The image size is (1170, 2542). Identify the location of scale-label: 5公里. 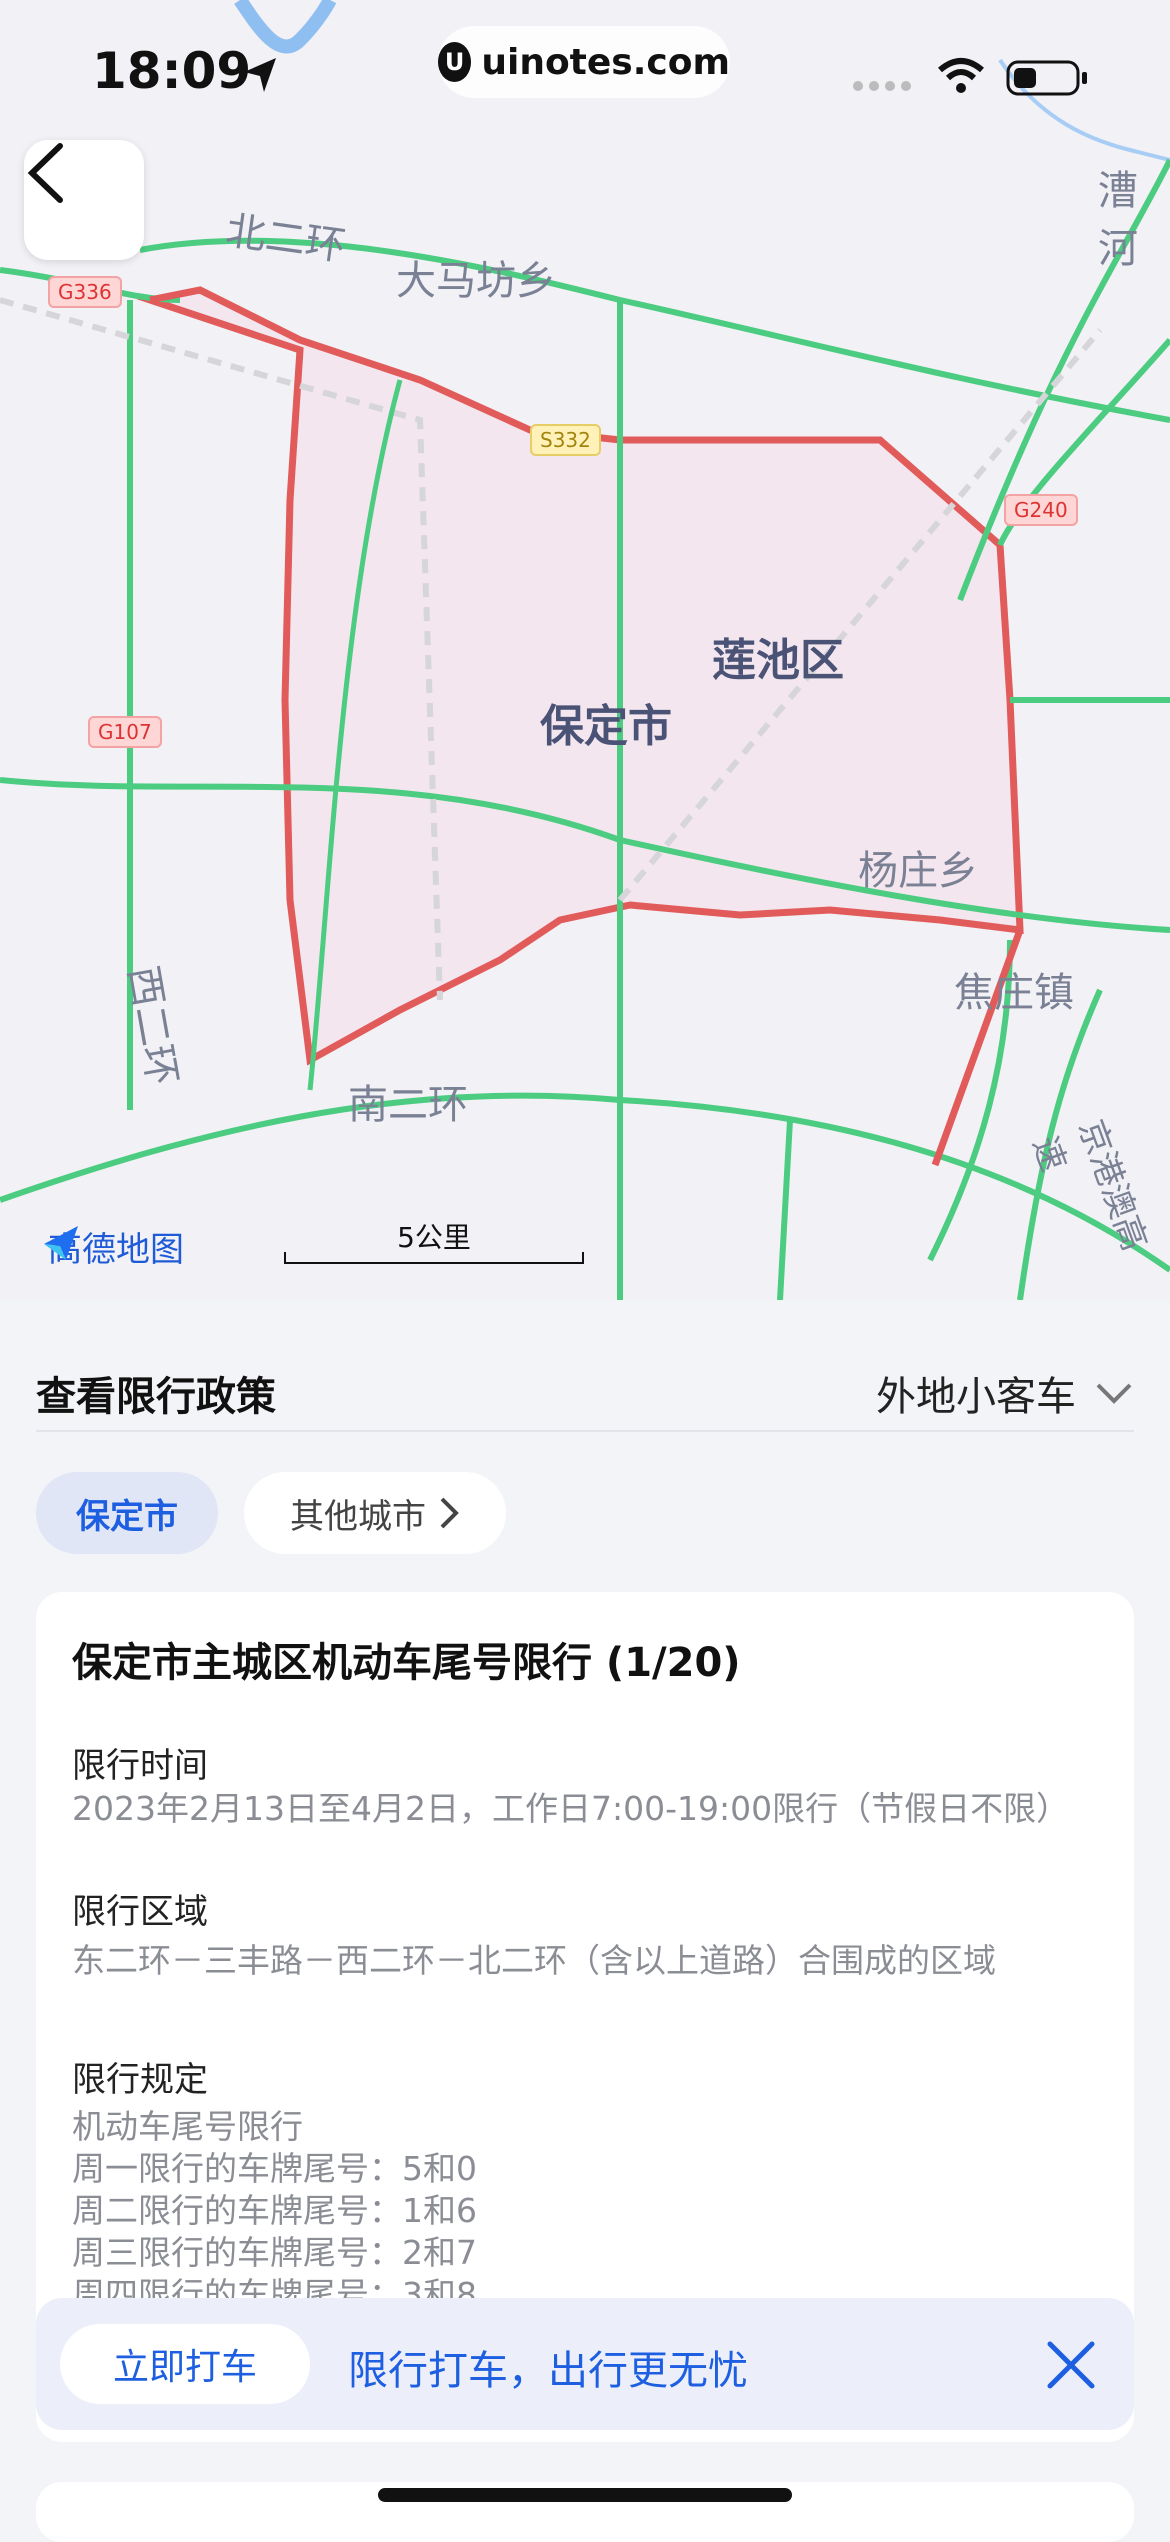
(434, 1237).